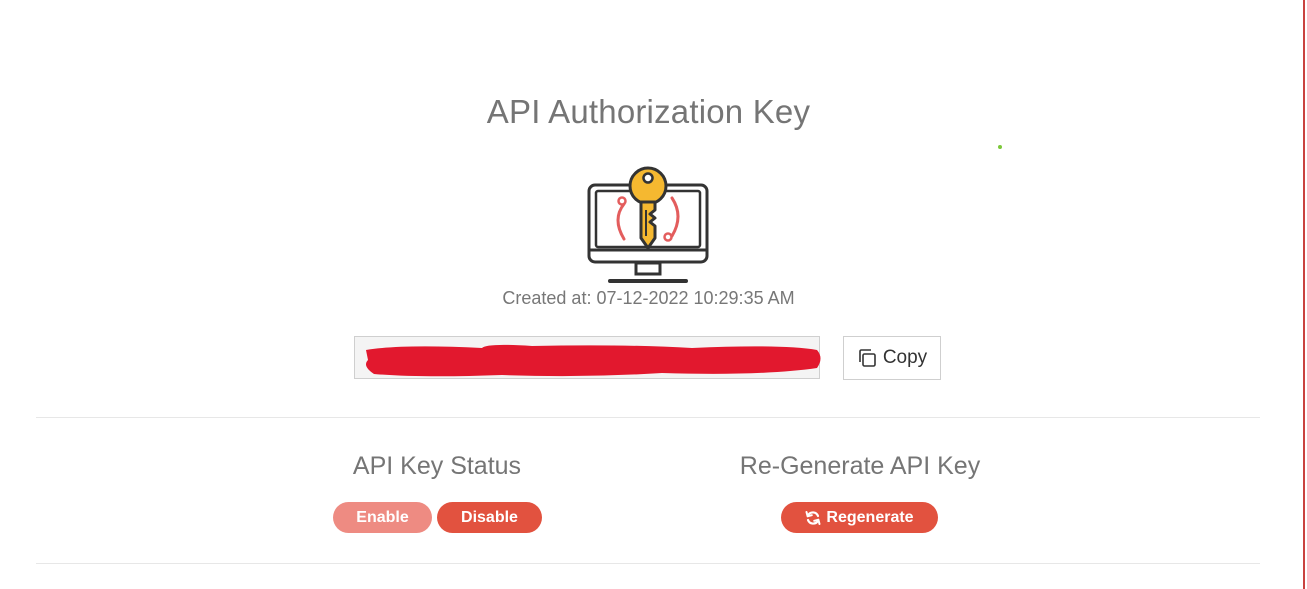 This screenshot has width=1307, height=589. I want to click on divider-bottom, so click(648, 563).